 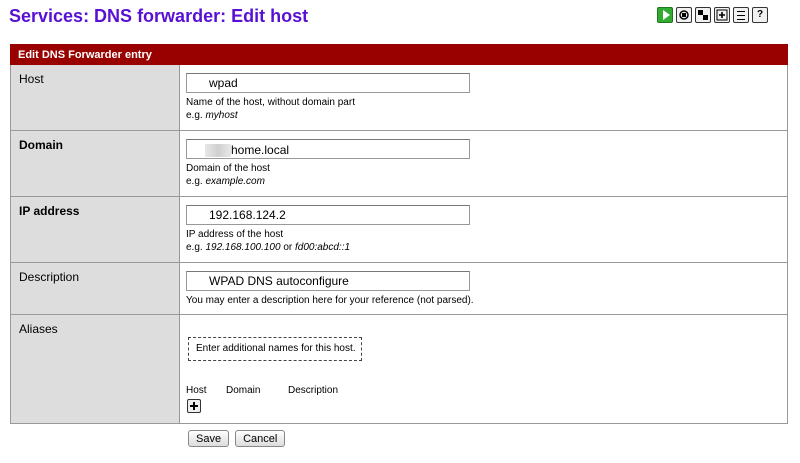 I want to click on save-button: Save, so click(x=209, y=438).